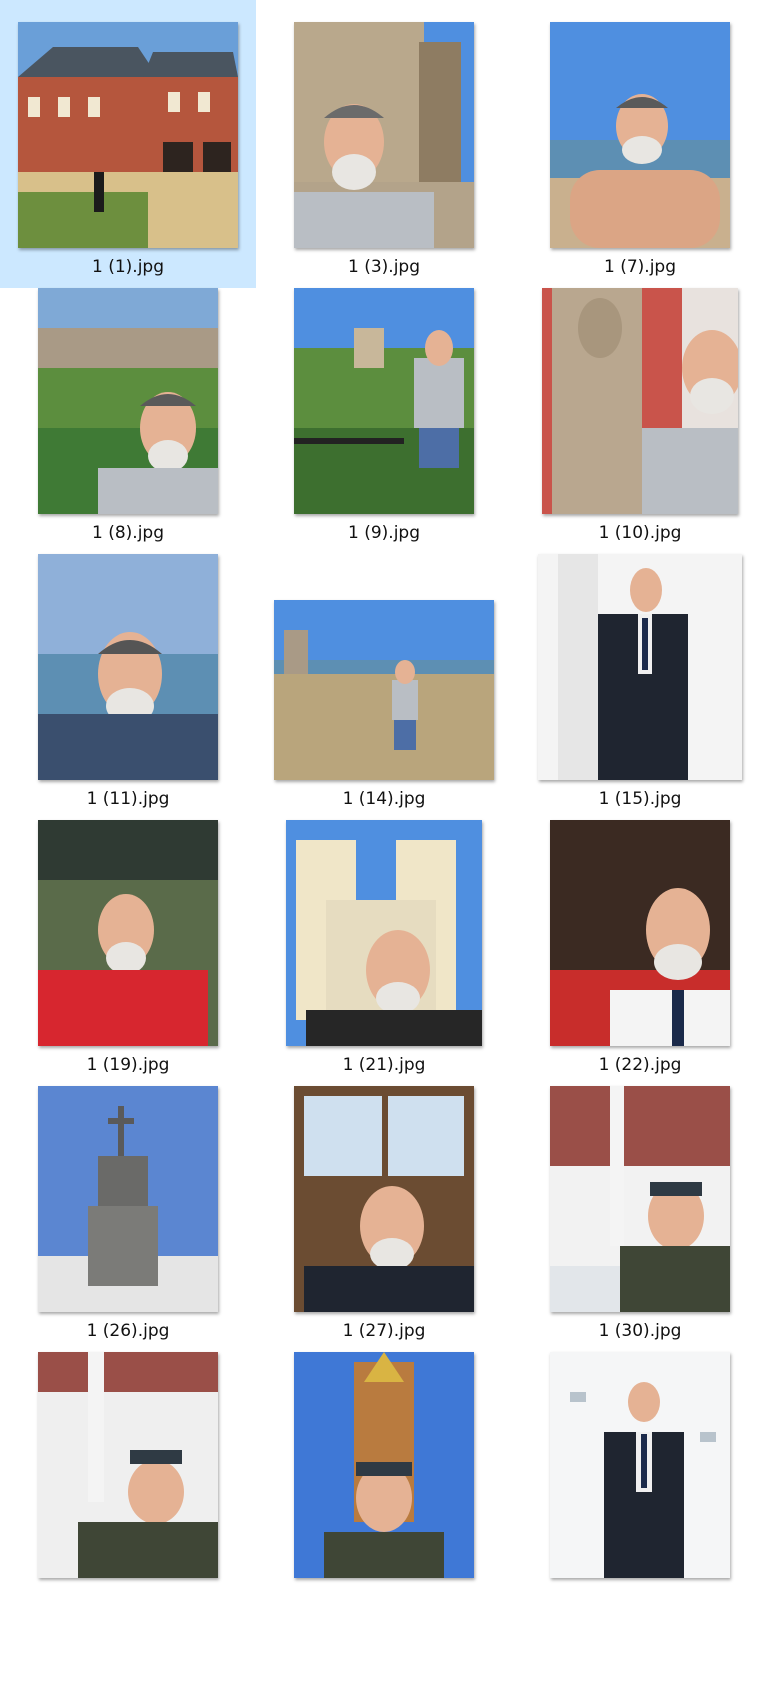 The width and height of the screenshot is (771, 1705). I want to click on file-item: 1 (11).jpg, so click(128, 676).